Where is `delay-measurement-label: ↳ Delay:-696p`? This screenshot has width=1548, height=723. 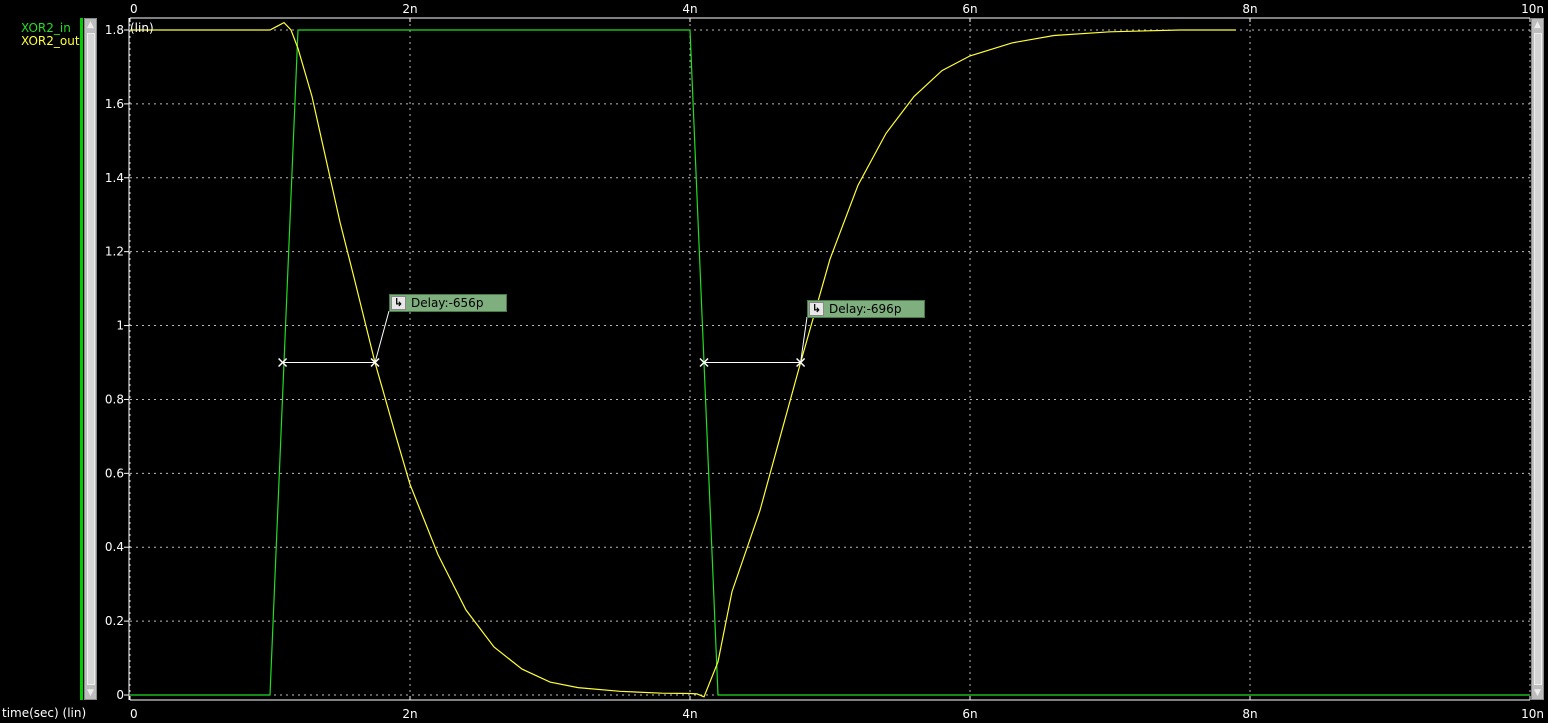 delay-measurement-label: ↳ Delay:-696p is located at coordinates (866, 309).